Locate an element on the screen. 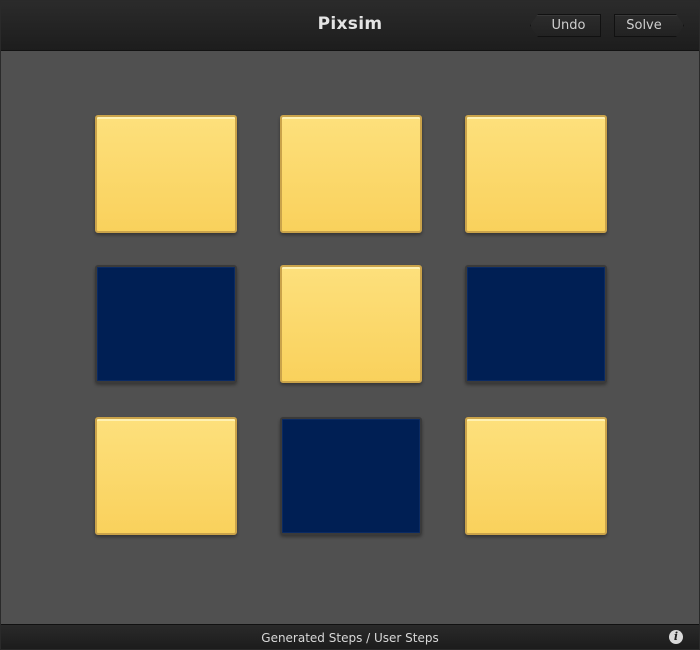  status-text: Generated Steps / User Steps is located at coordinates (350, 638).